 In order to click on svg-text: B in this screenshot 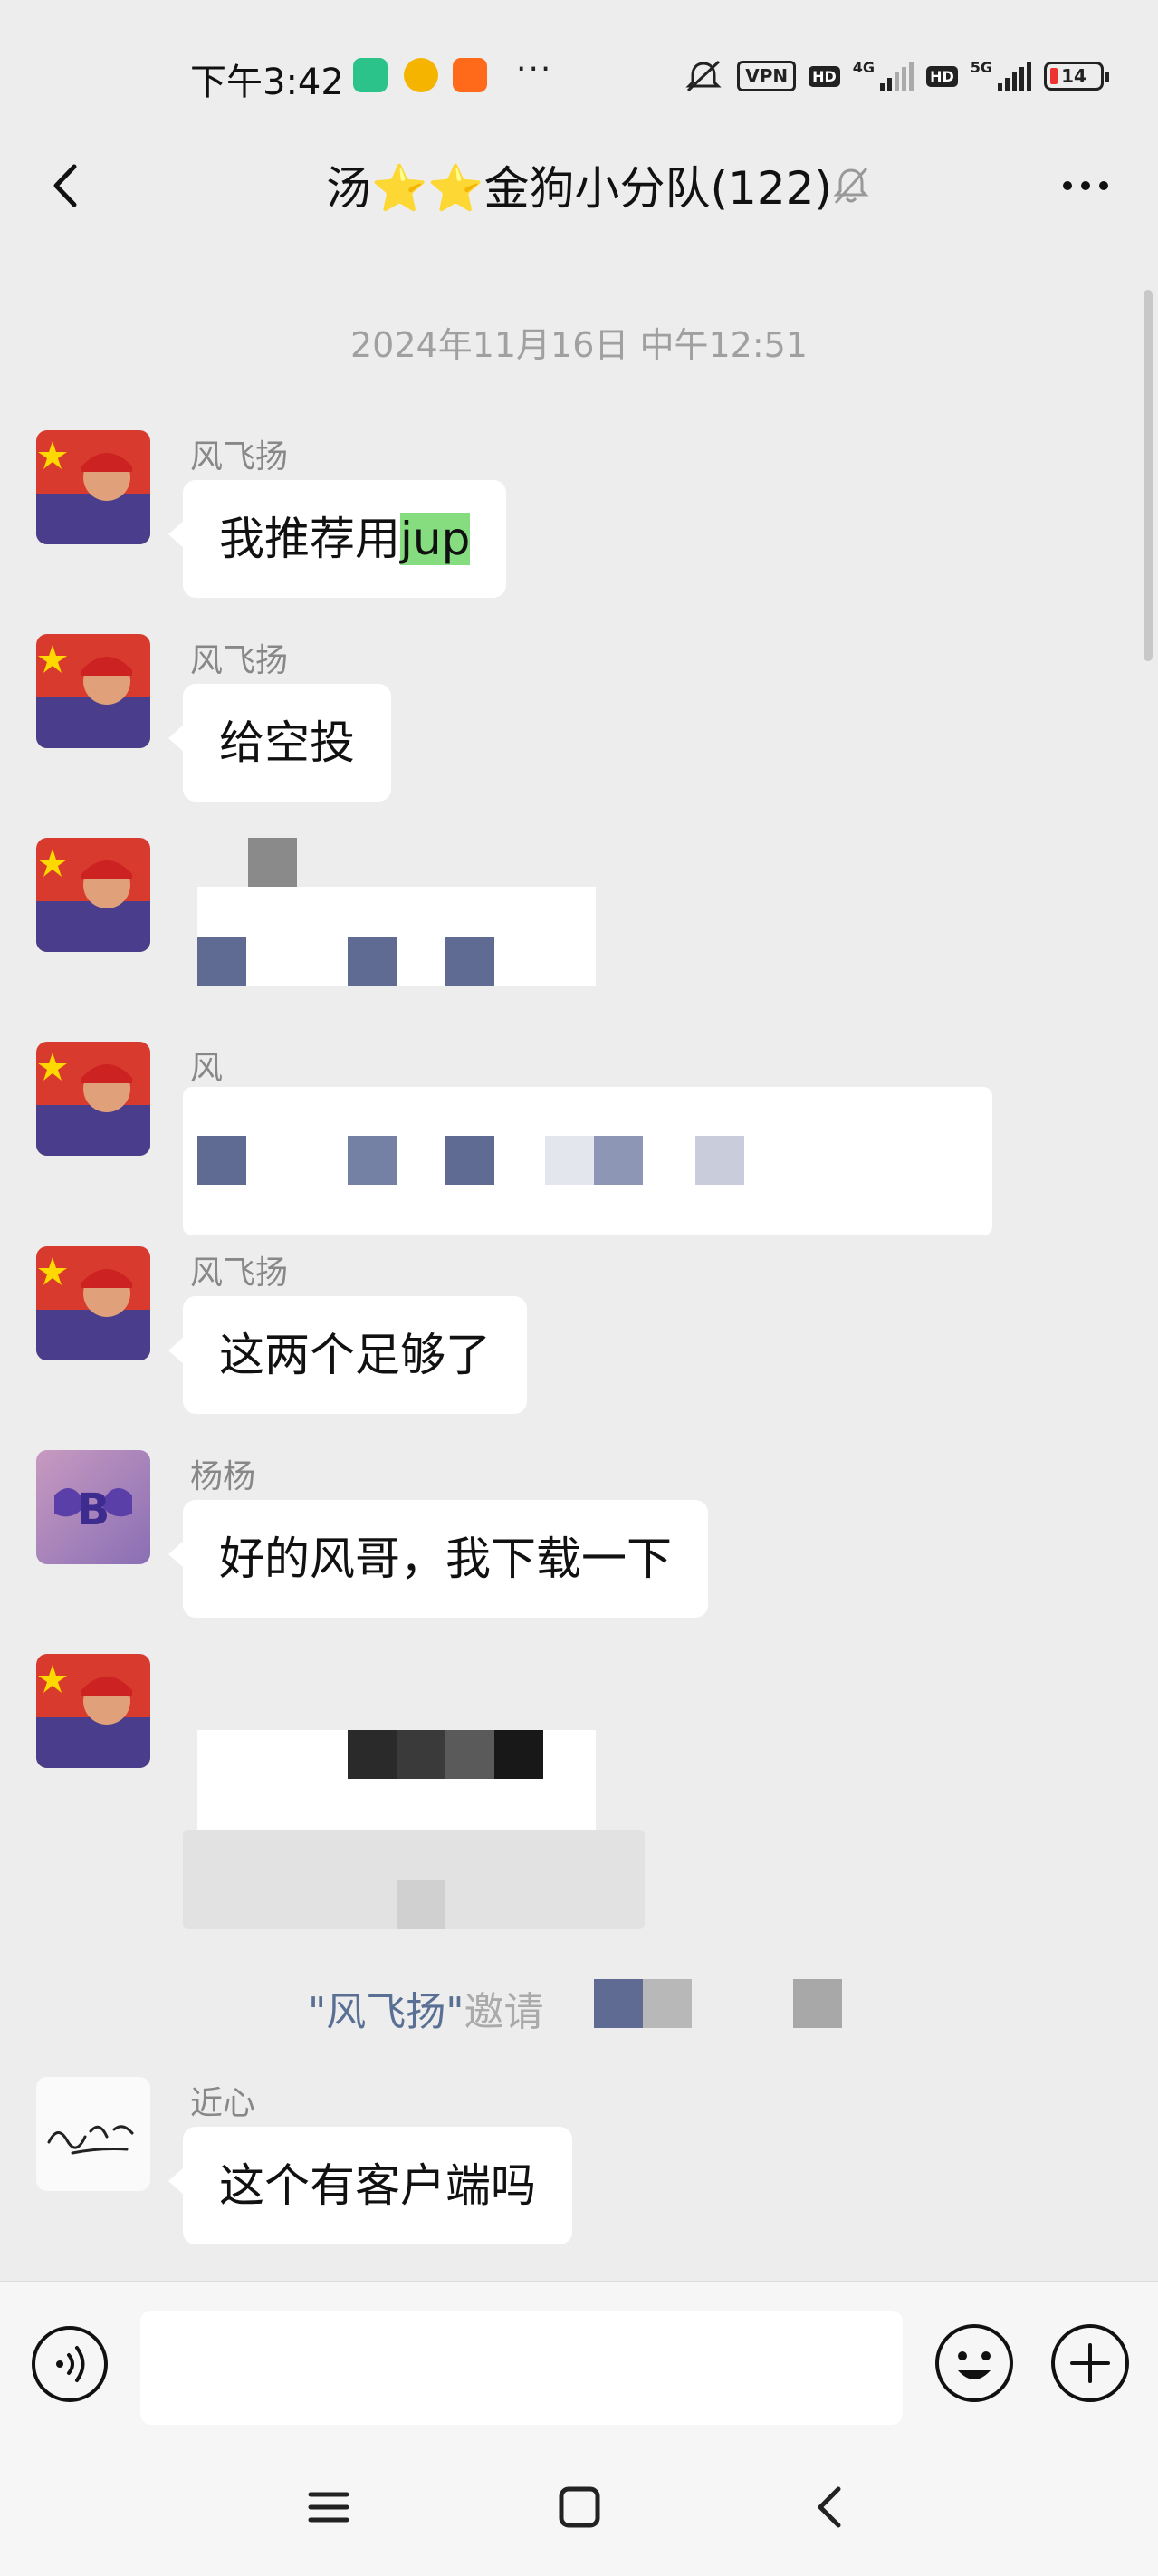, I will do `click(93, 1510)`.